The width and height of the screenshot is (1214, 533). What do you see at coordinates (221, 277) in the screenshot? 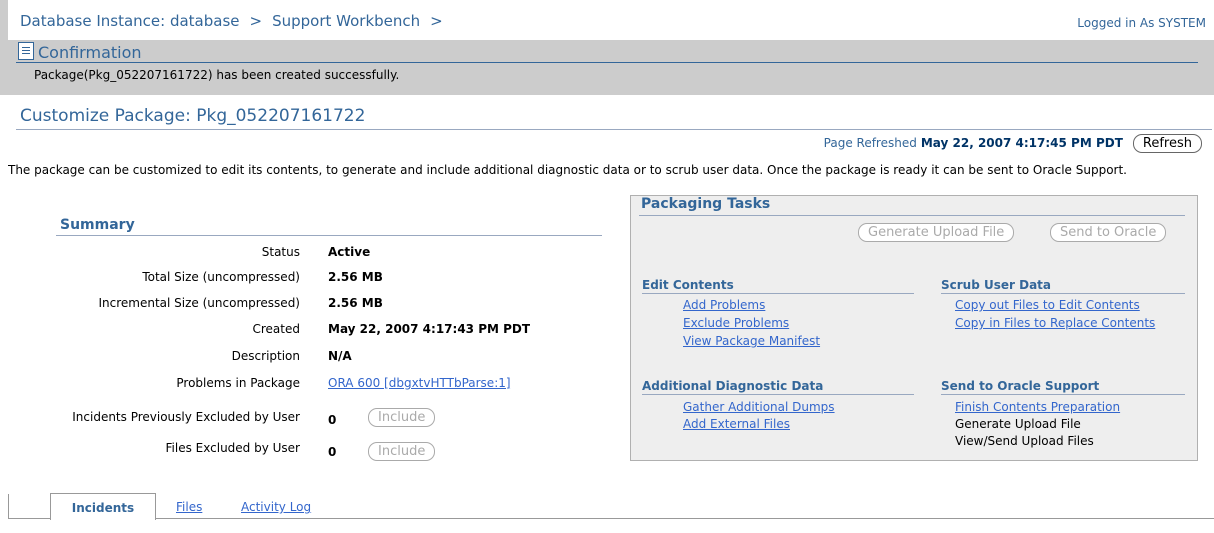
I see `summary-label: Total Size (uncompressed)` at bounding box center [221, 277].